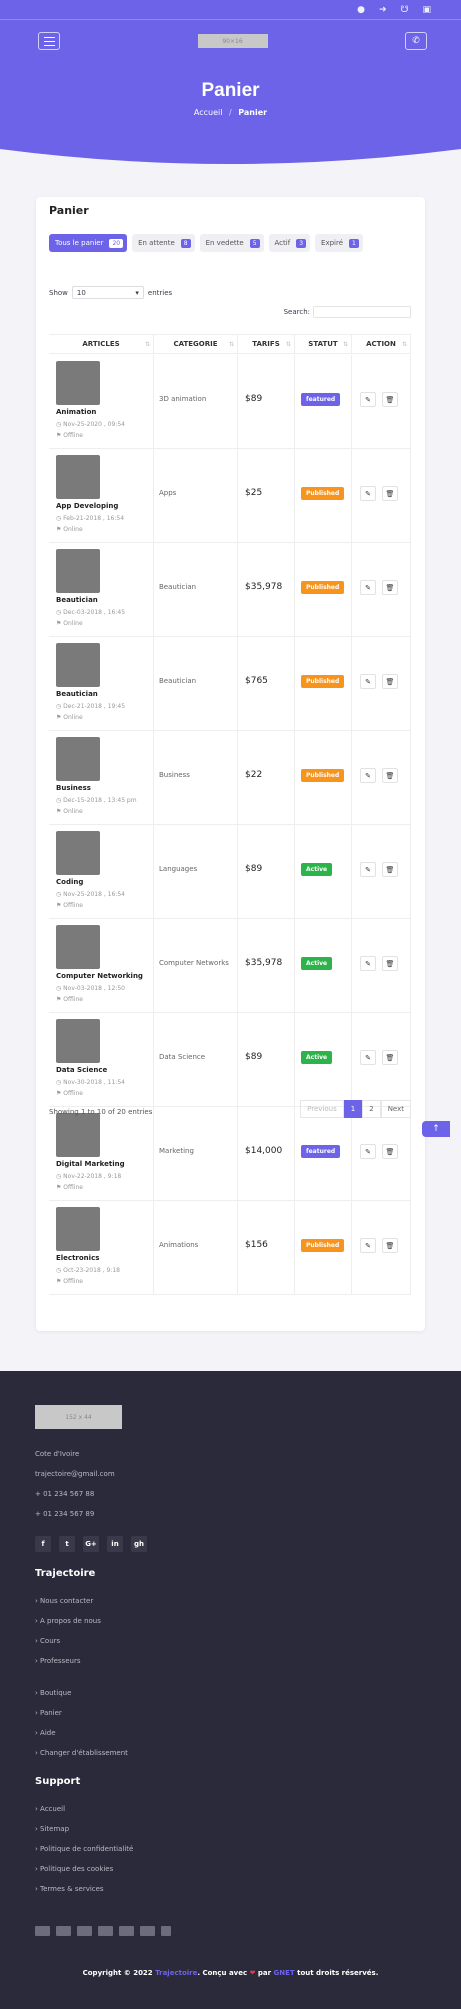 This screenshot has width=461, height=2009. Describe the element at coordinates (163, 243) in the screenshot. I see `tab-pending: En attente 8` at that location.